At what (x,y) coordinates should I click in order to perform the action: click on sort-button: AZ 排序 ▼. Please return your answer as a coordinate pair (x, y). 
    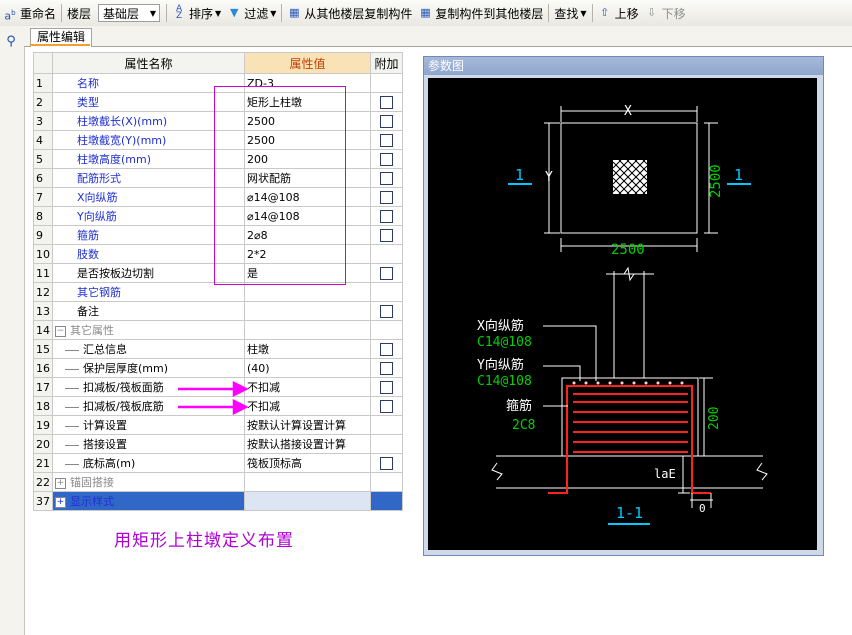
    Looking at the image, I should click on (196, 13).